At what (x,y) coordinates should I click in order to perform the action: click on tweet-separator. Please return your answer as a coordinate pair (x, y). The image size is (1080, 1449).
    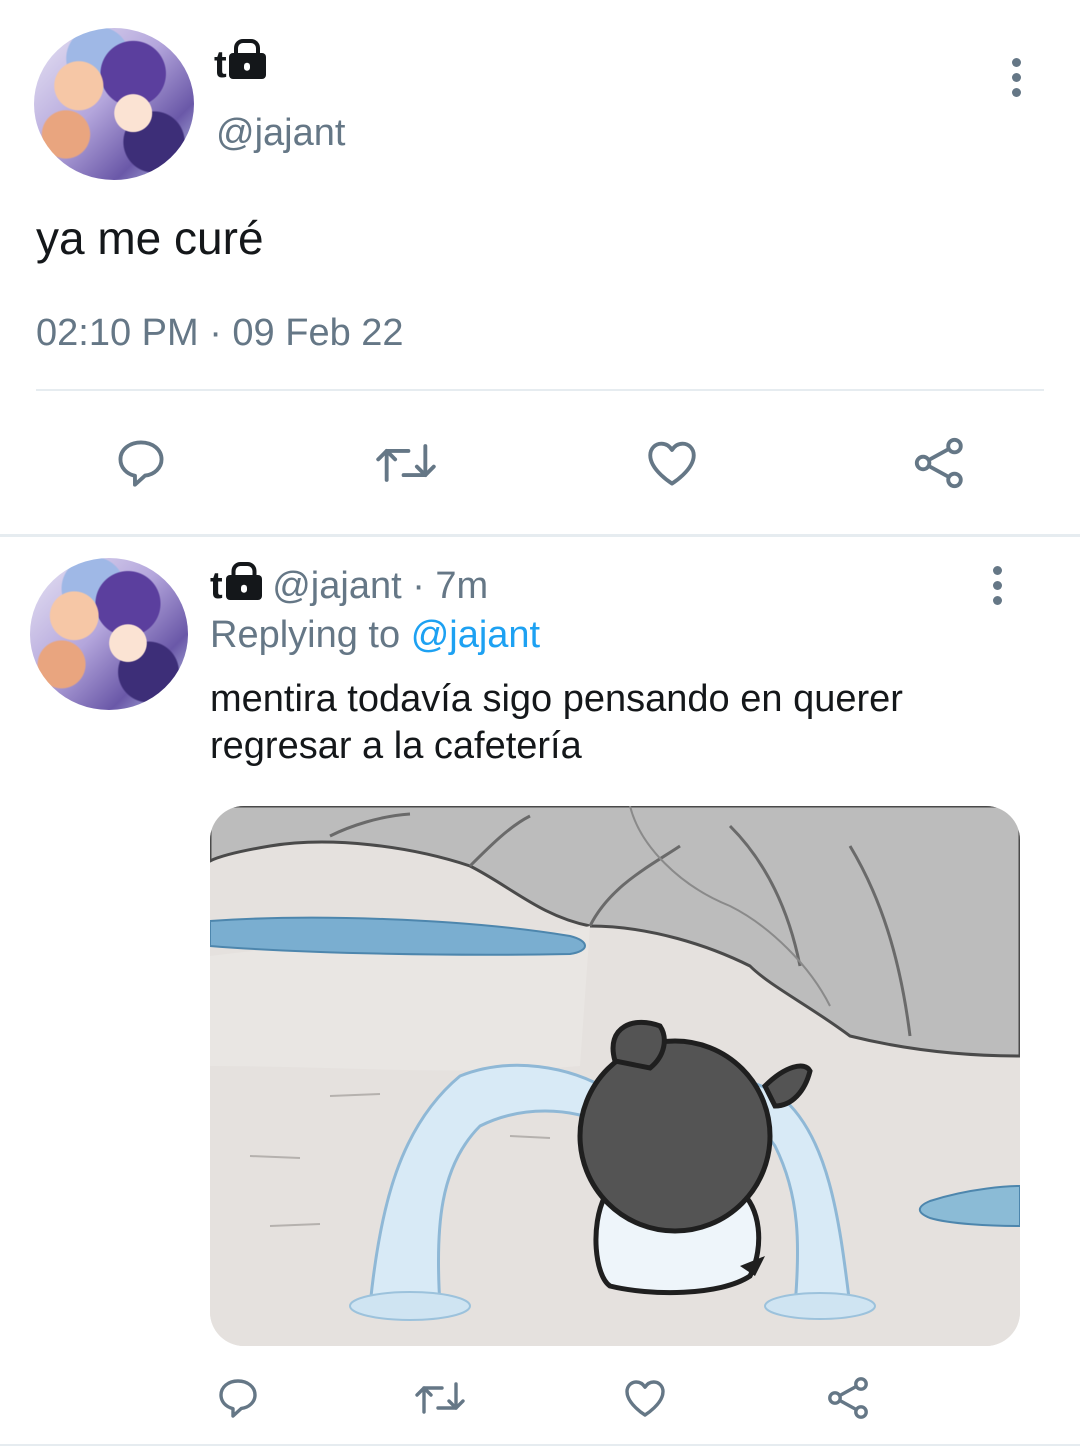
    Looking at the image, I should click on (540, 535).